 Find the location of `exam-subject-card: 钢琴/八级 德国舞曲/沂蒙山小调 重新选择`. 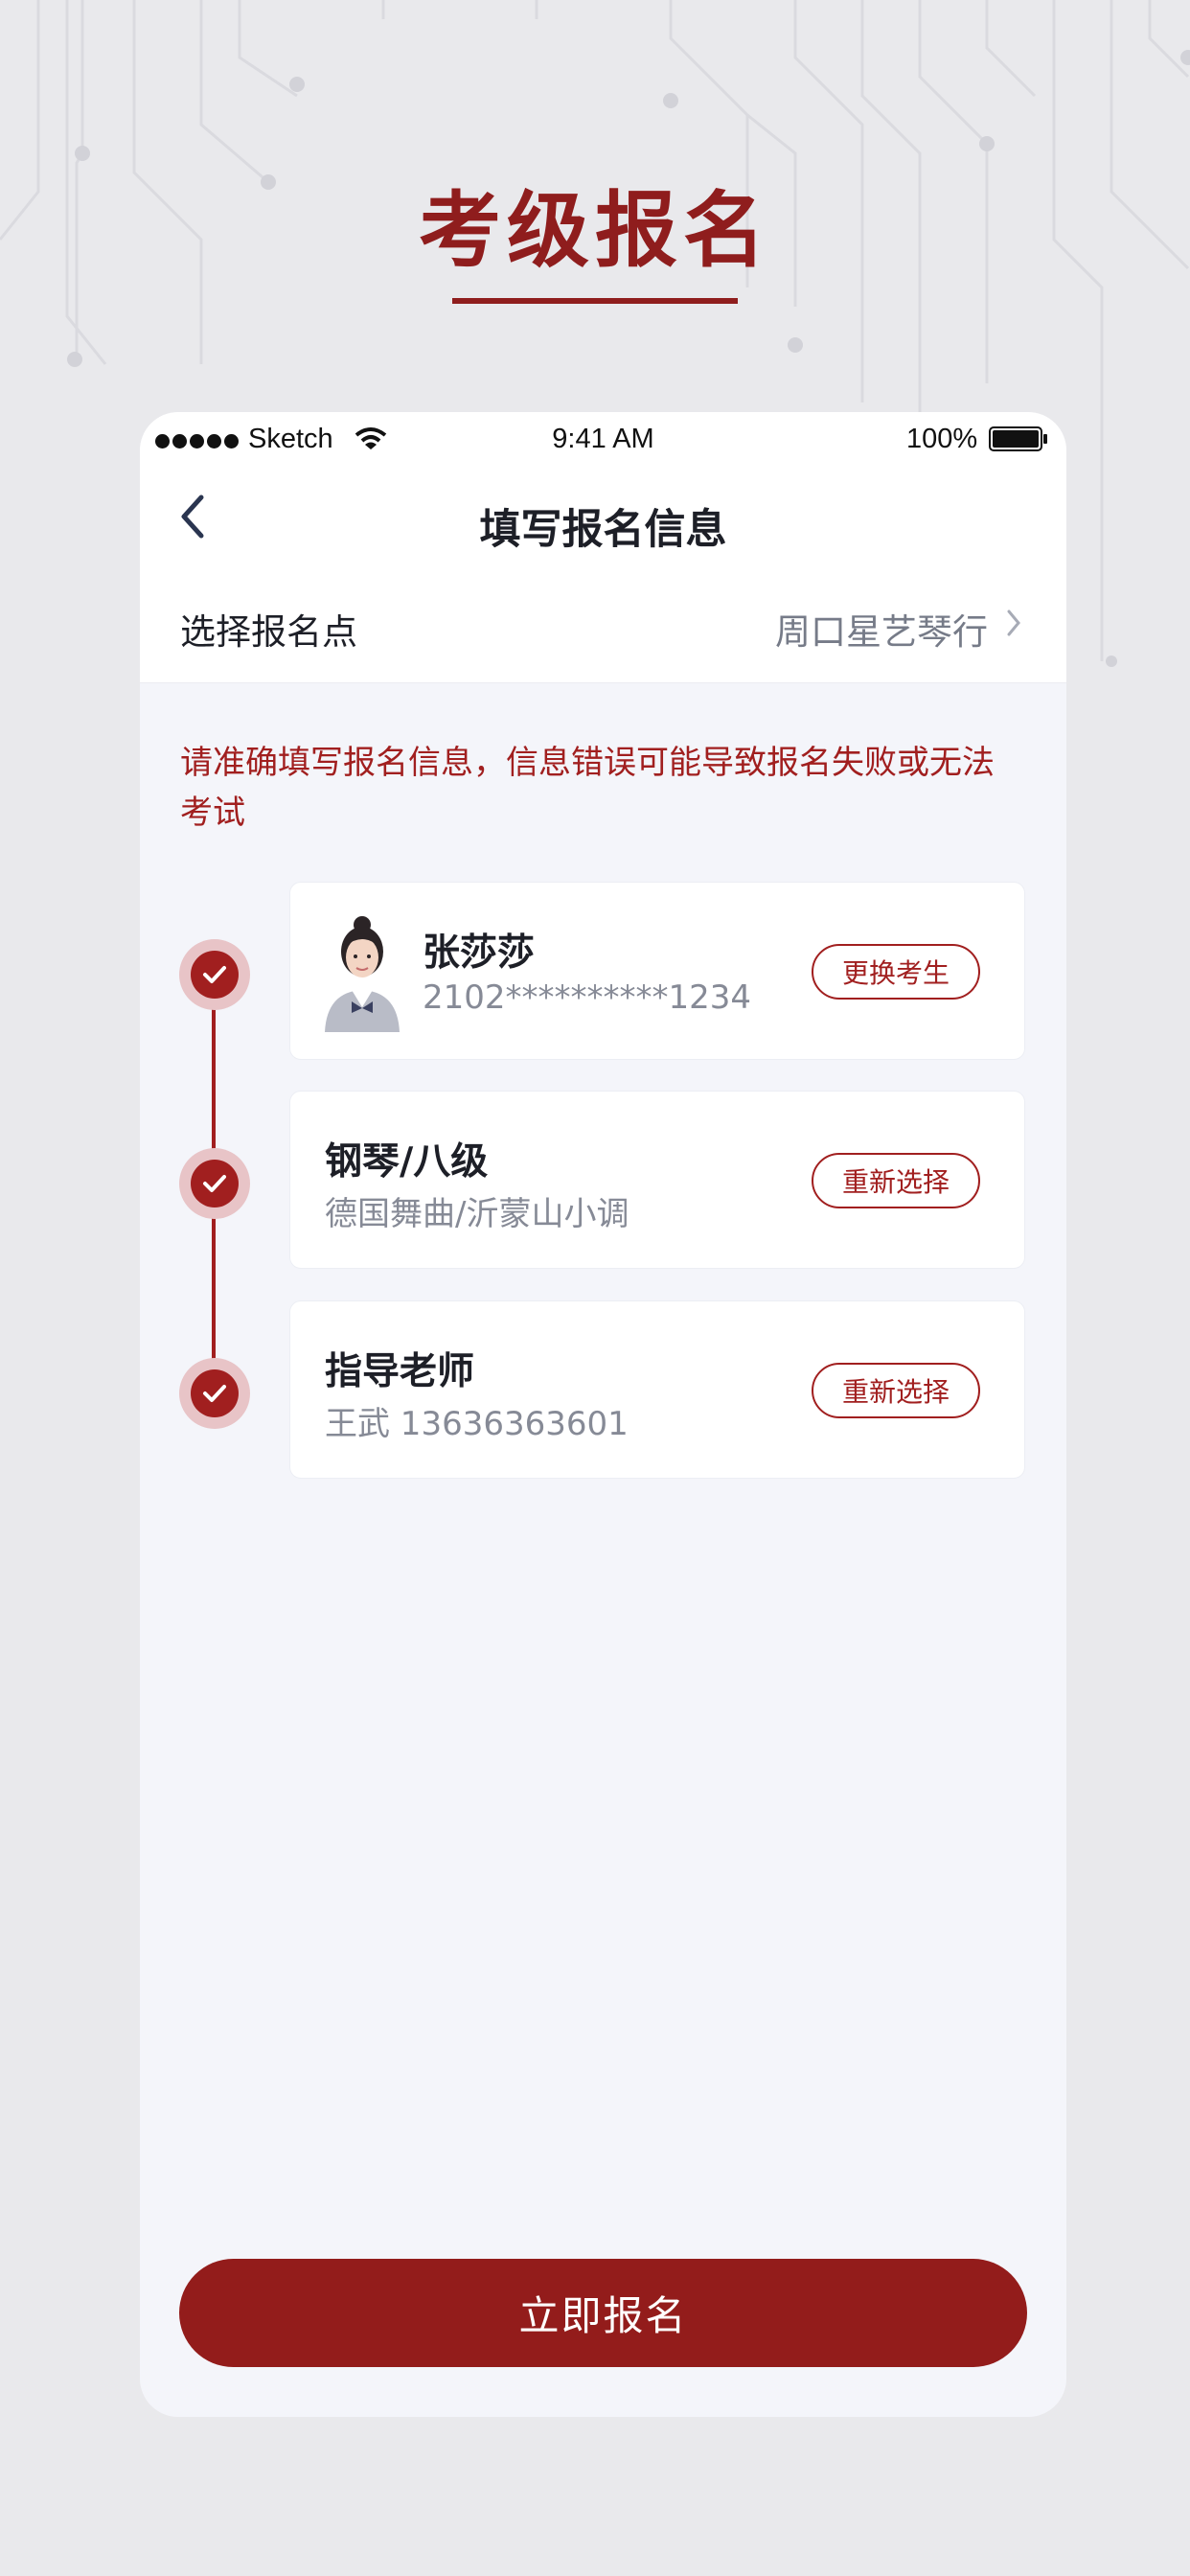

exam-subject-card: 钢琴/八级 德国舞曲/沂蒙山小调 重新选择 is located at coordinates (657, 1180).